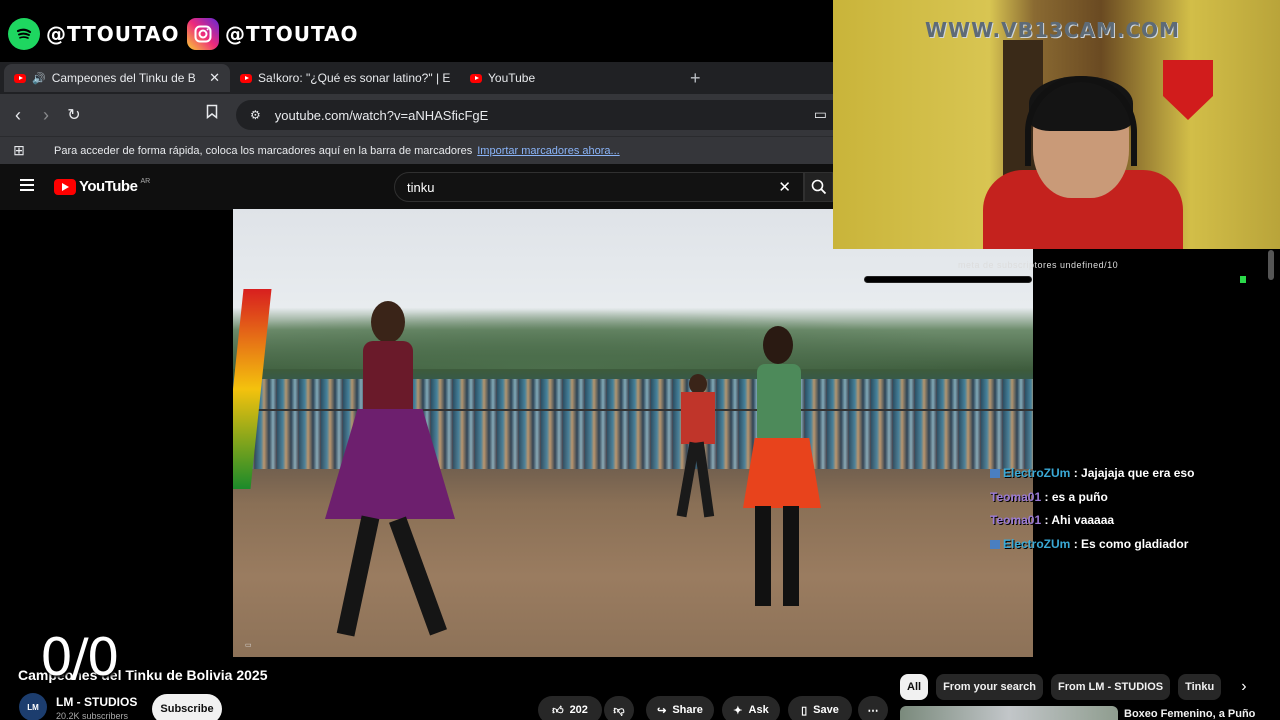 The width and height of the screenshot is (1280, 720). I want to click on stream-counter: 0/0, so click(80, 658).